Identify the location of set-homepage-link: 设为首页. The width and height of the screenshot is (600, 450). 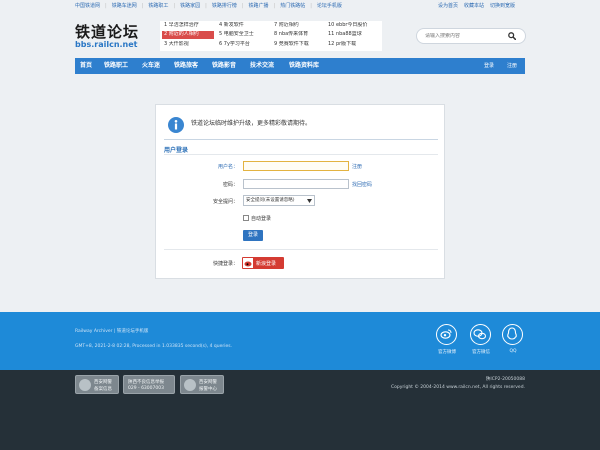
(448, 6).